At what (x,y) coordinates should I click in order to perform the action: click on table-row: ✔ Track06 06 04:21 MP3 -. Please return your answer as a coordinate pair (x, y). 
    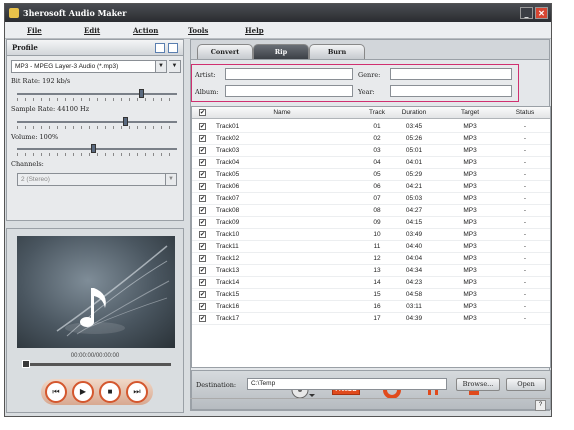
    Looking at the image, I should click on (371, 187).